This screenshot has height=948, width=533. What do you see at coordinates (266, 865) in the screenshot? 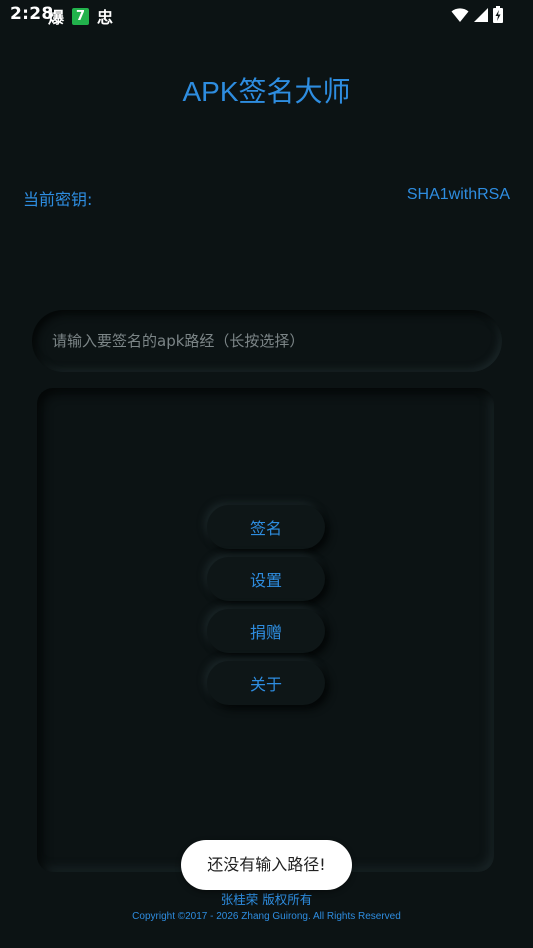
I see `toast-message: 还没有输入路径!` at bounding box center [266, 865].